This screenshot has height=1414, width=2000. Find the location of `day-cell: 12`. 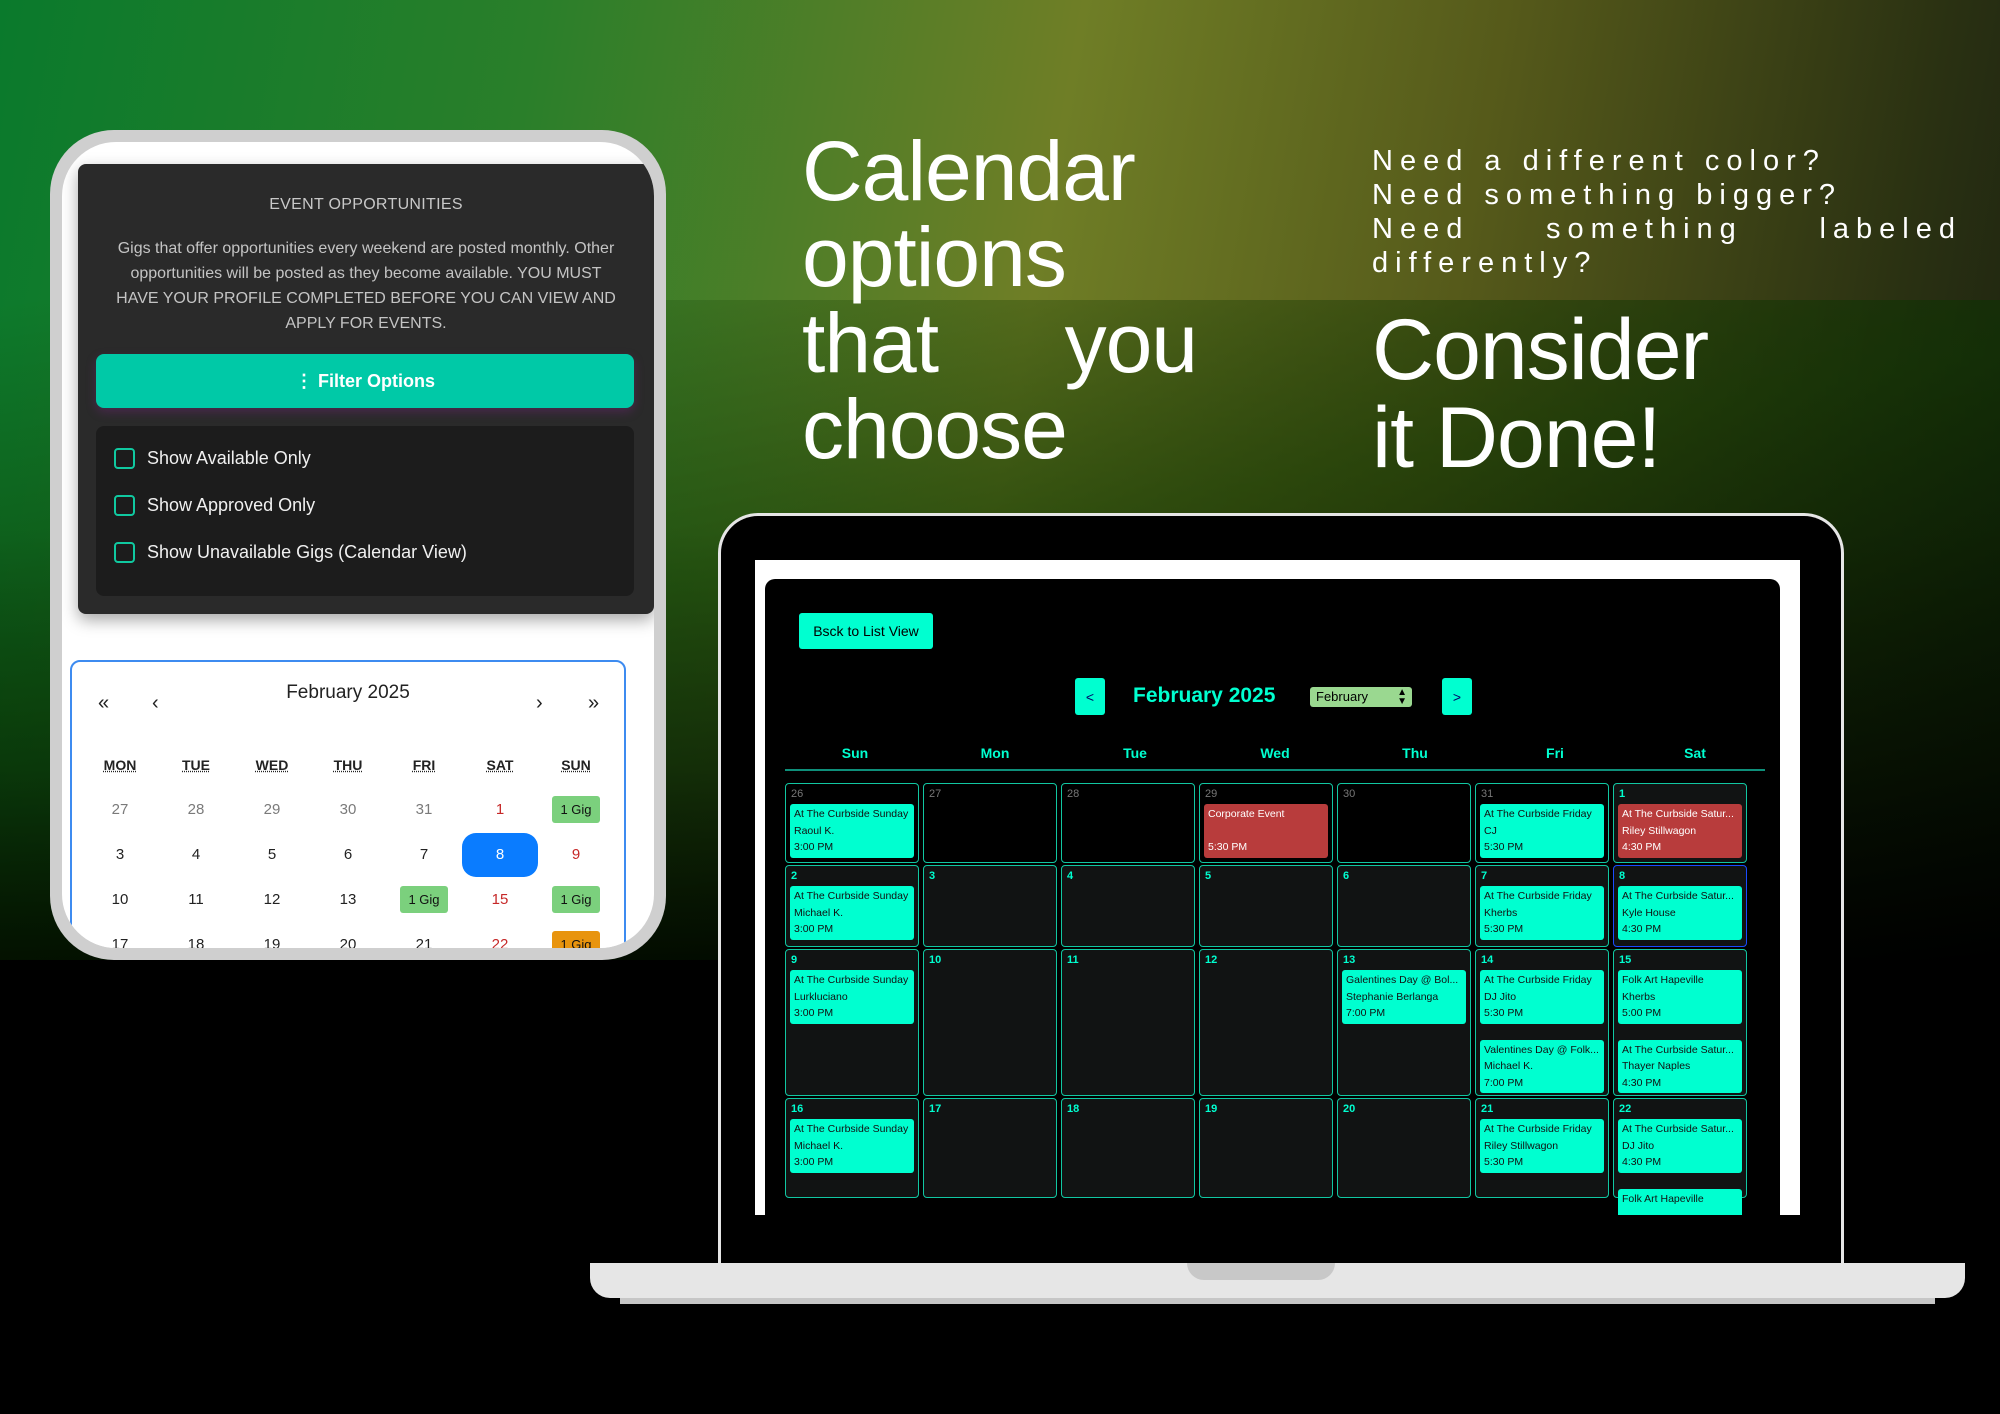

day-cell: 12 is located at coordinates (1266, 1022).